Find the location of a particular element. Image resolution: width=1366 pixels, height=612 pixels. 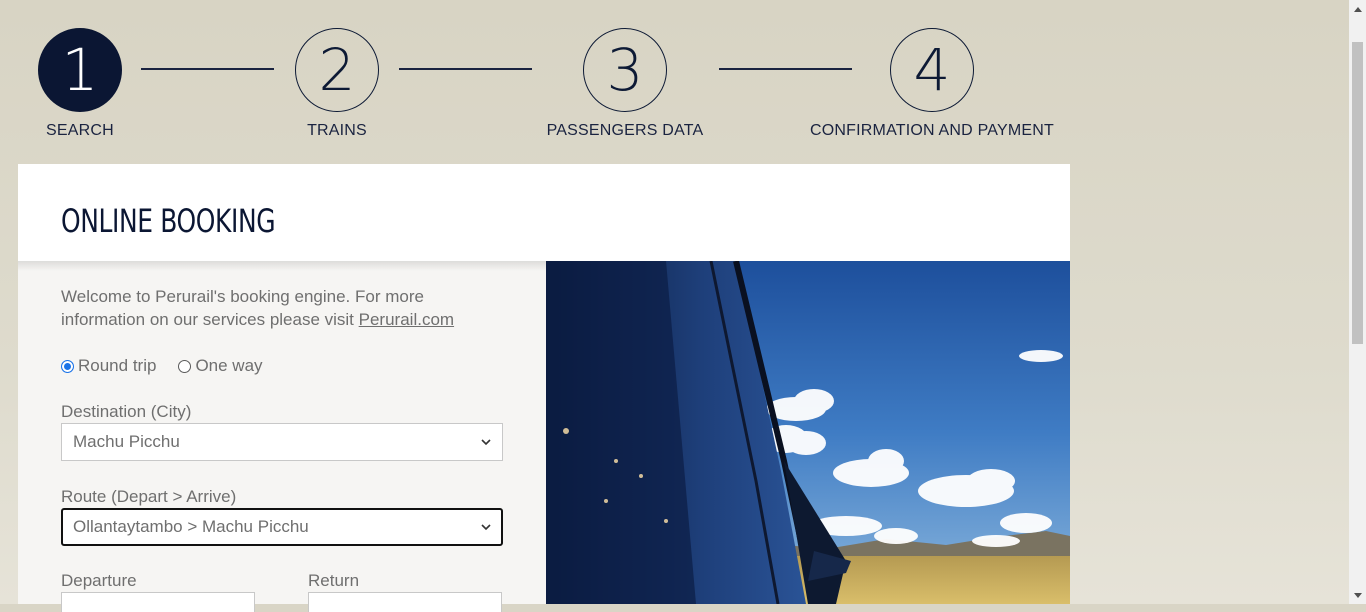

route-label: Route (Depart > Arrive) is located at coordinates (149, 496).